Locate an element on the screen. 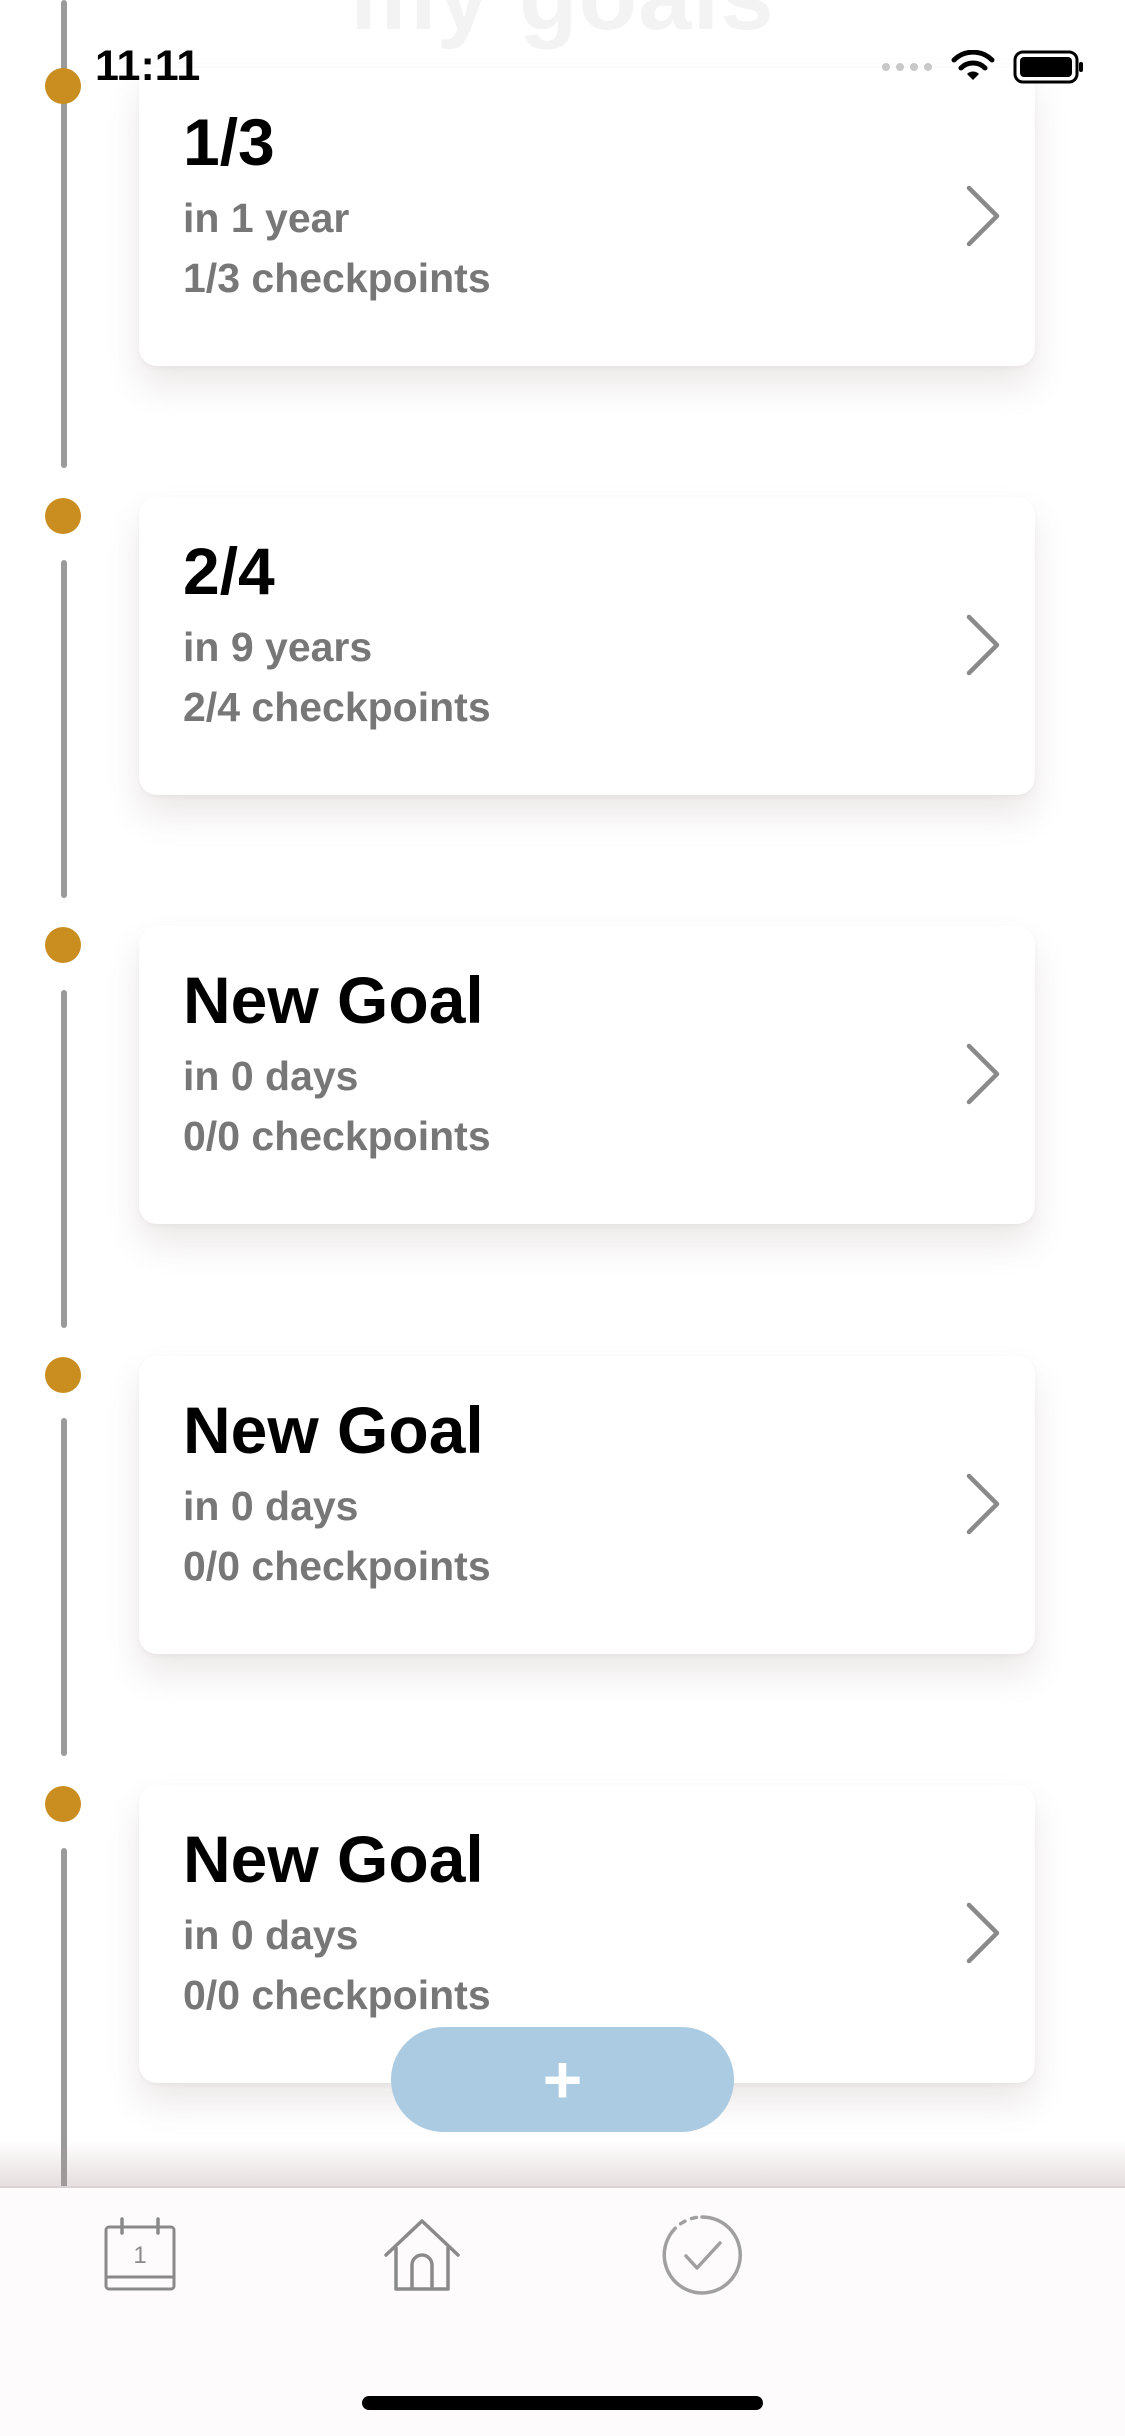 This screenshot has height=2436, width=1125. tab-home is located at coordinates (422, 2255).